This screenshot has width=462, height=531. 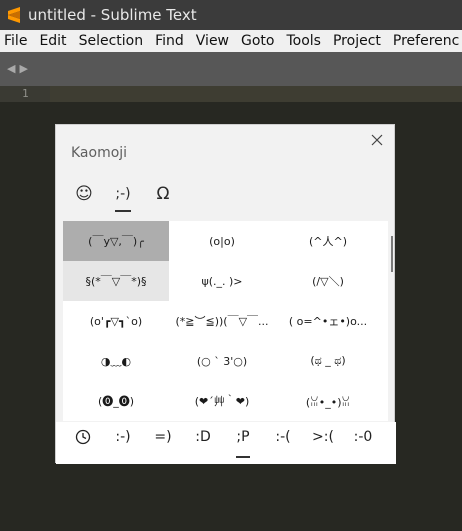 What do you see at coordinates (17, 69) in the screenshot?
I see `tab-nav: ◀ ▶` at bounding box center [17, 69].